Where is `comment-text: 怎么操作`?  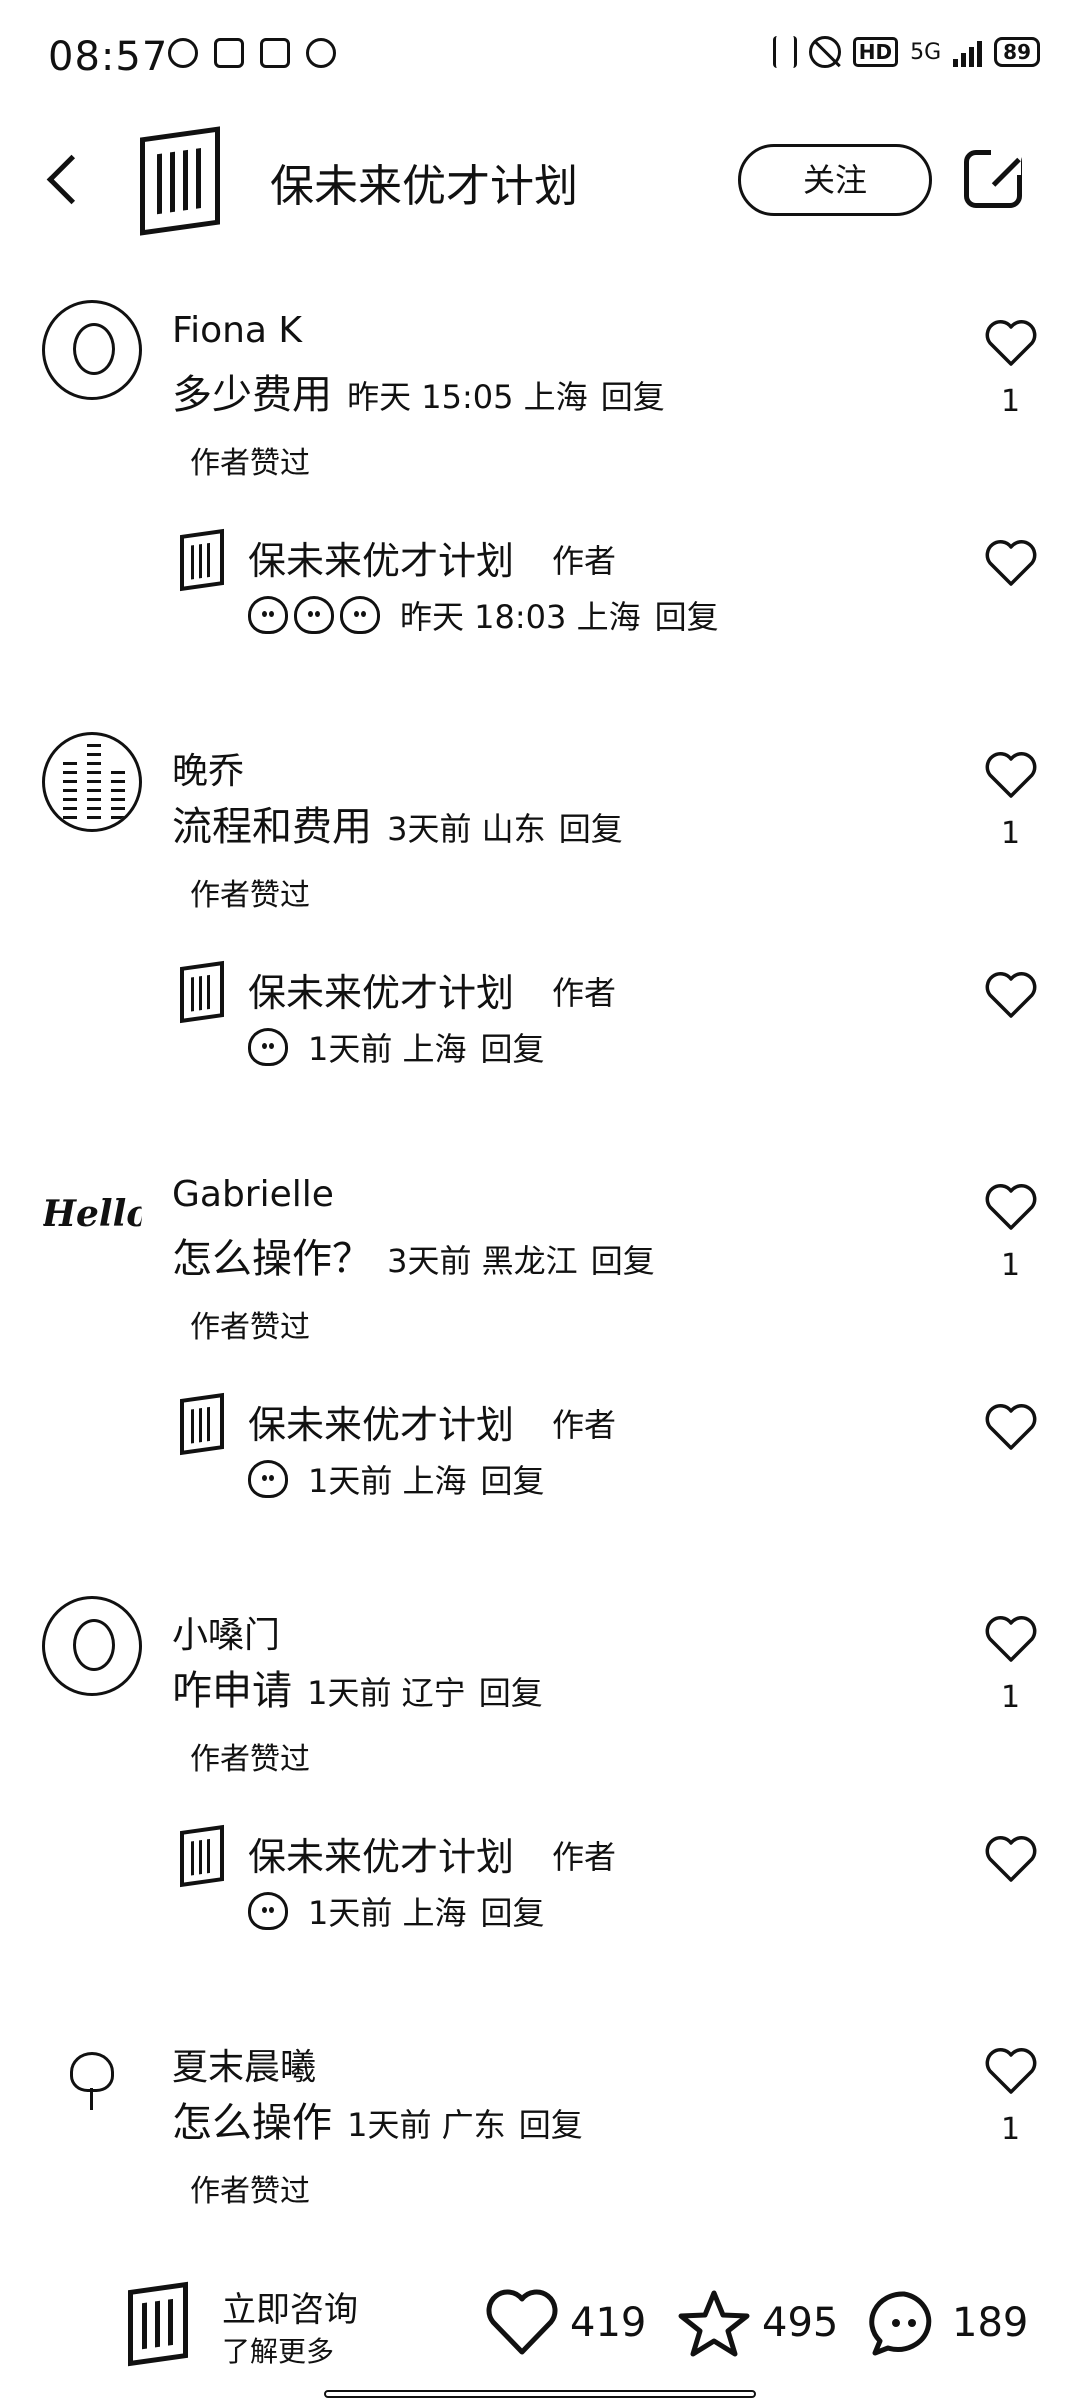 comment-text: 怎么操作 is located at coordinates (252, 2123).